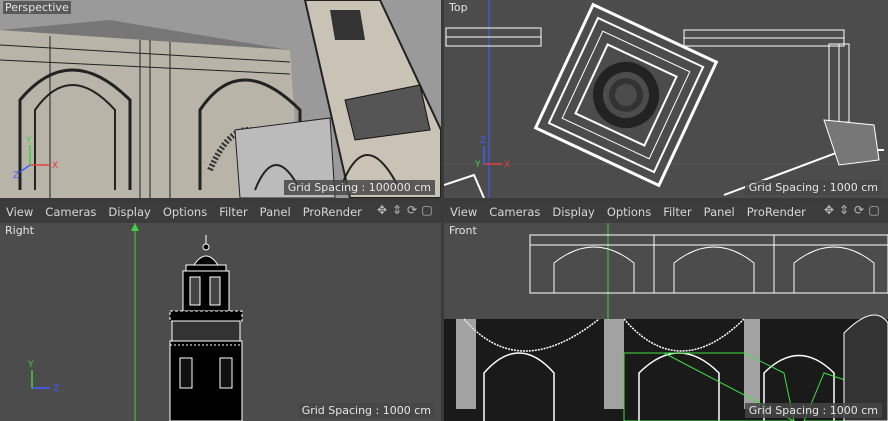 The image size is (888, 421). Describe the element at coordinates (359, 187) in the screenshot. I see `grid-spacing-perspective: Grid Spacing : 100000 cm` at that location.